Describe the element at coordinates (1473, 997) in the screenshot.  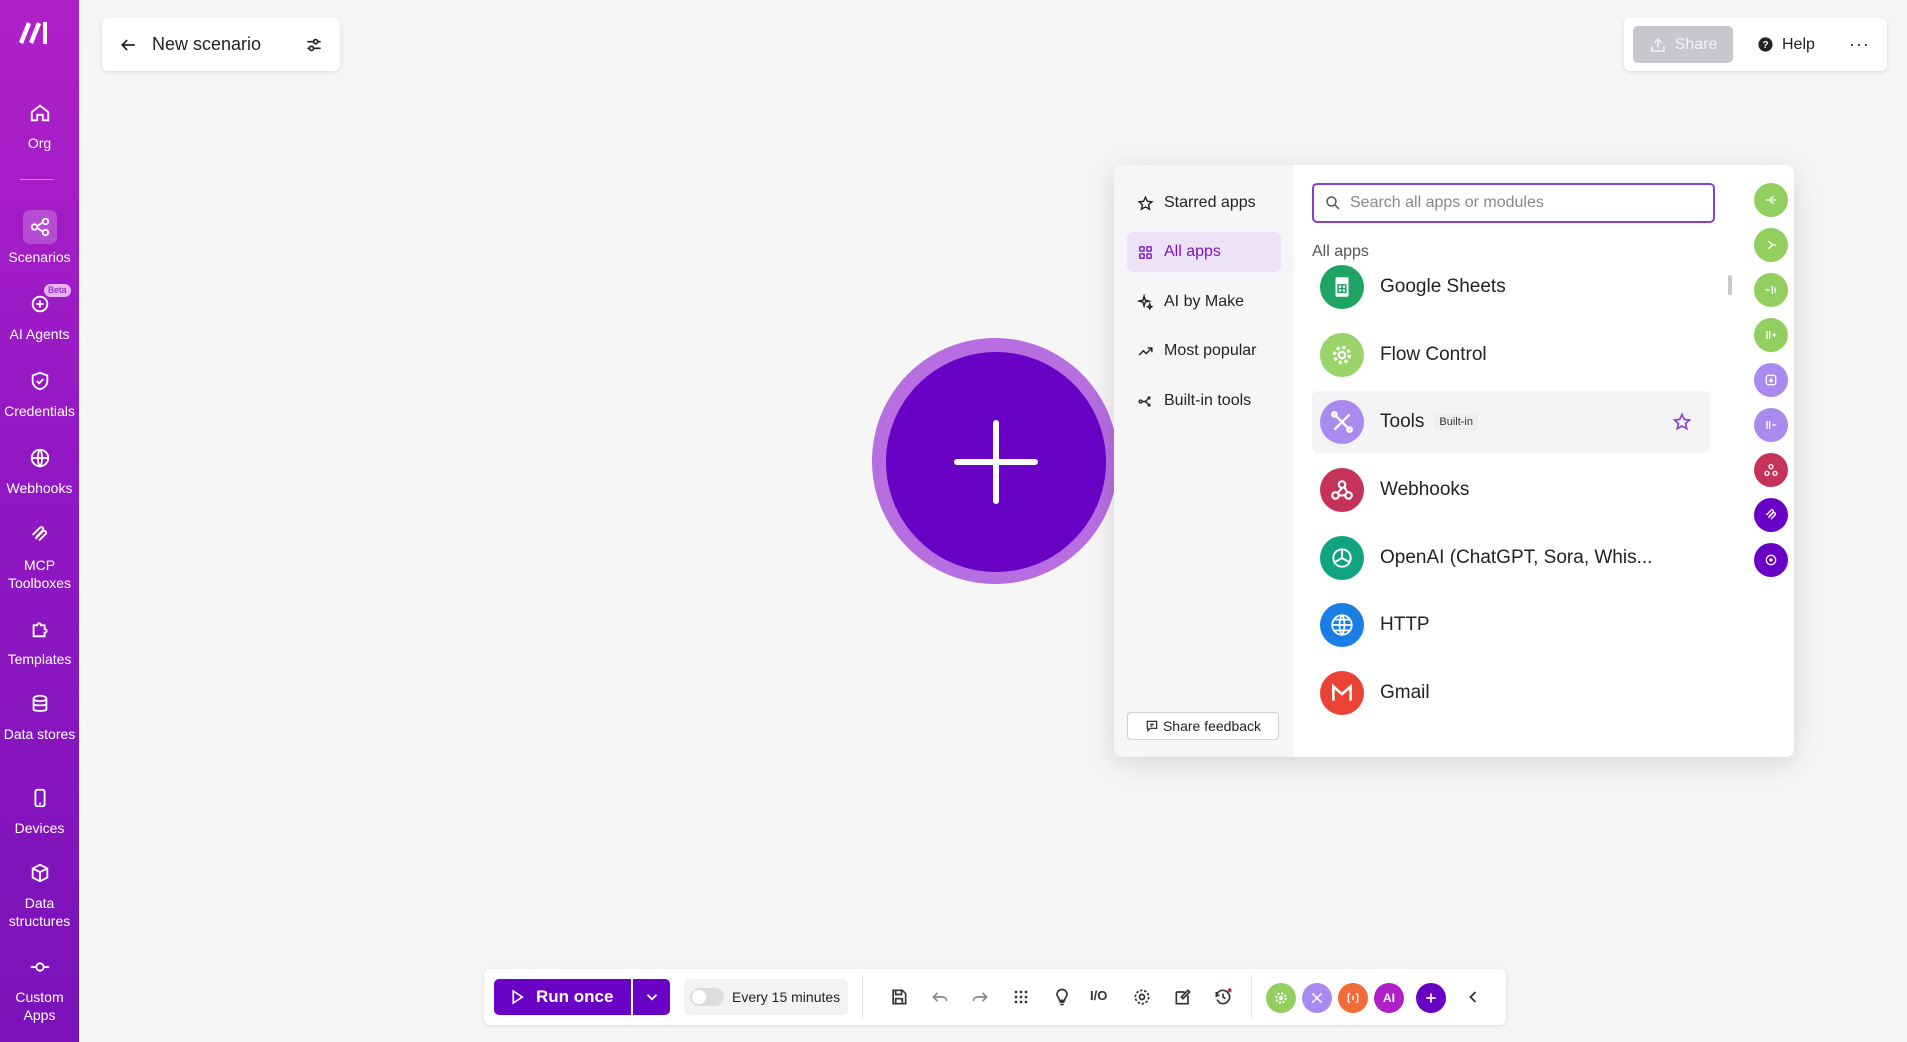
I see `chevron-left-icon` at that location.